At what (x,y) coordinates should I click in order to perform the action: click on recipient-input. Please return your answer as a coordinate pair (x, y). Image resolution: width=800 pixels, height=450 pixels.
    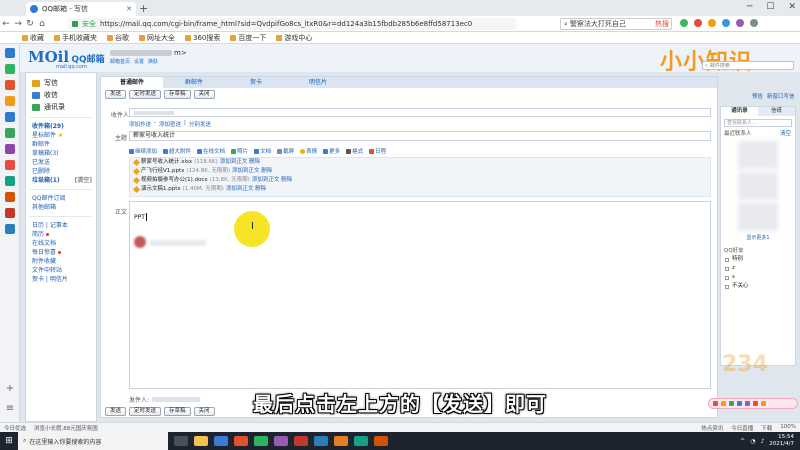
    Looking at the image, I should click on (420, 112).